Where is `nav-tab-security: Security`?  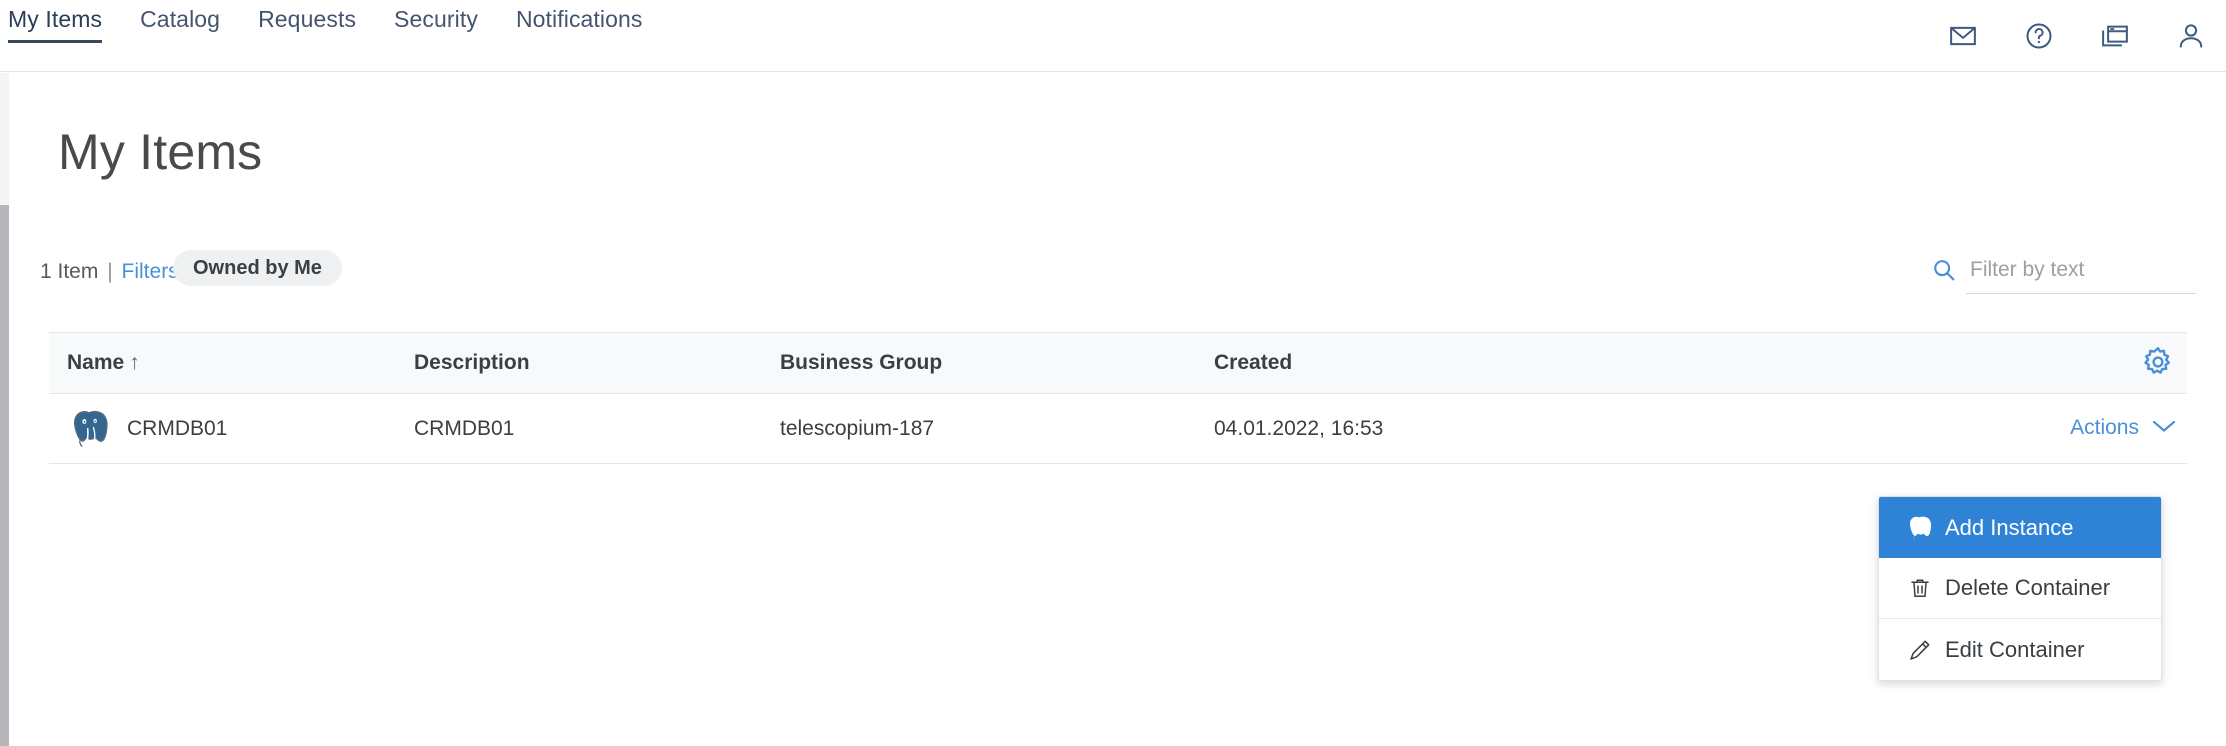
nav-tab-security: Security is located at coordinates (436, 16).